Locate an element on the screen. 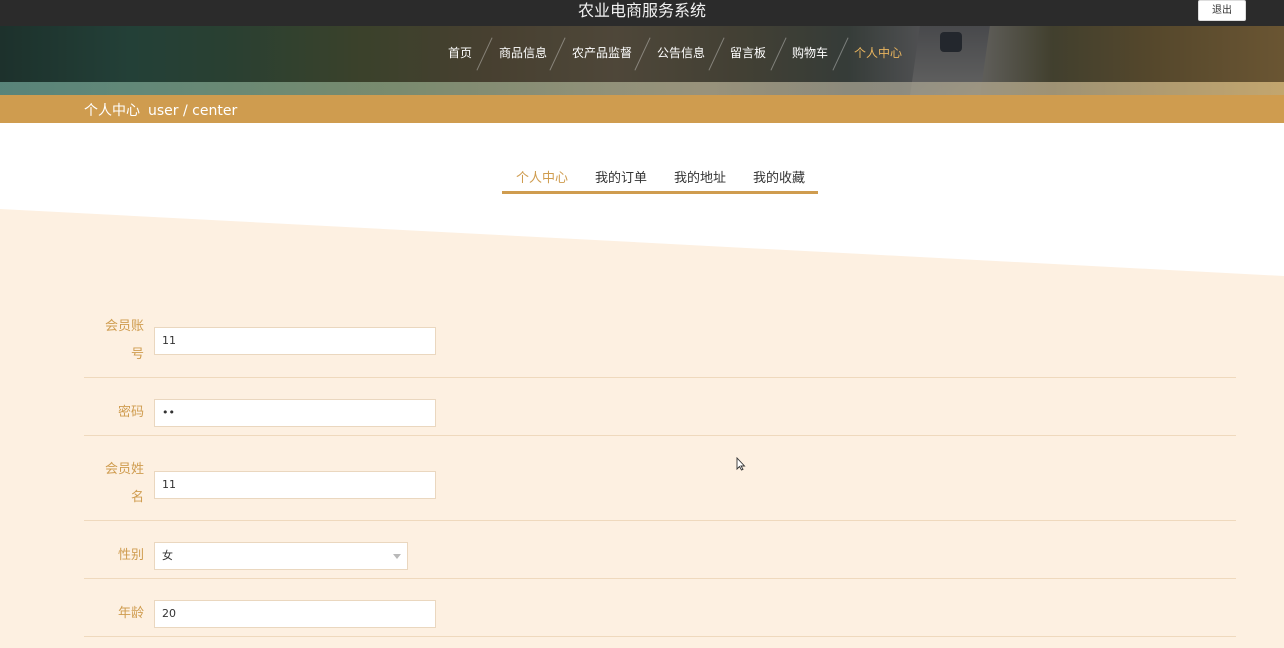 This screenshot has width=1284, height=648. nav-item-messages: 留言板 is located at coordinates (748, 52).